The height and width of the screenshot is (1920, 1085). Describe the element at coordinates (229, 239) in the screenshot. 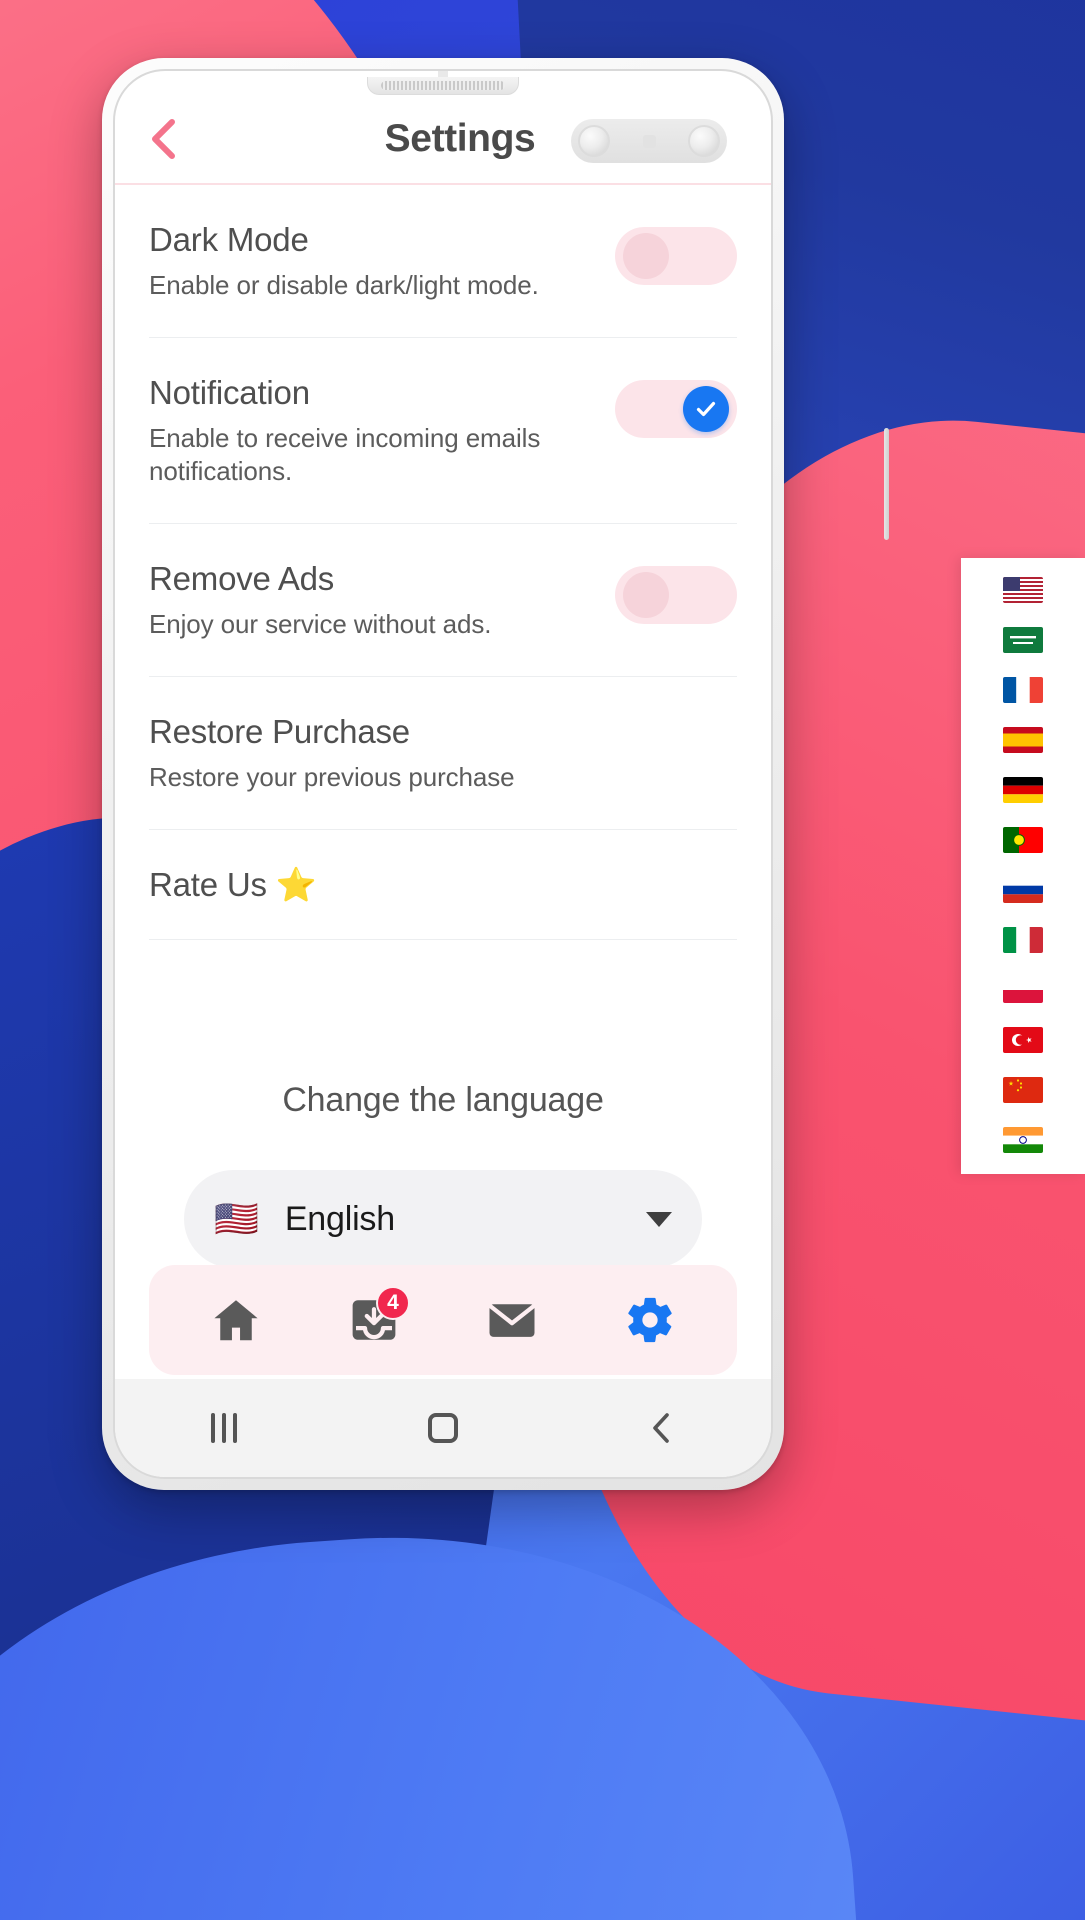

I see `setting-title: Dark Mode` at that location.